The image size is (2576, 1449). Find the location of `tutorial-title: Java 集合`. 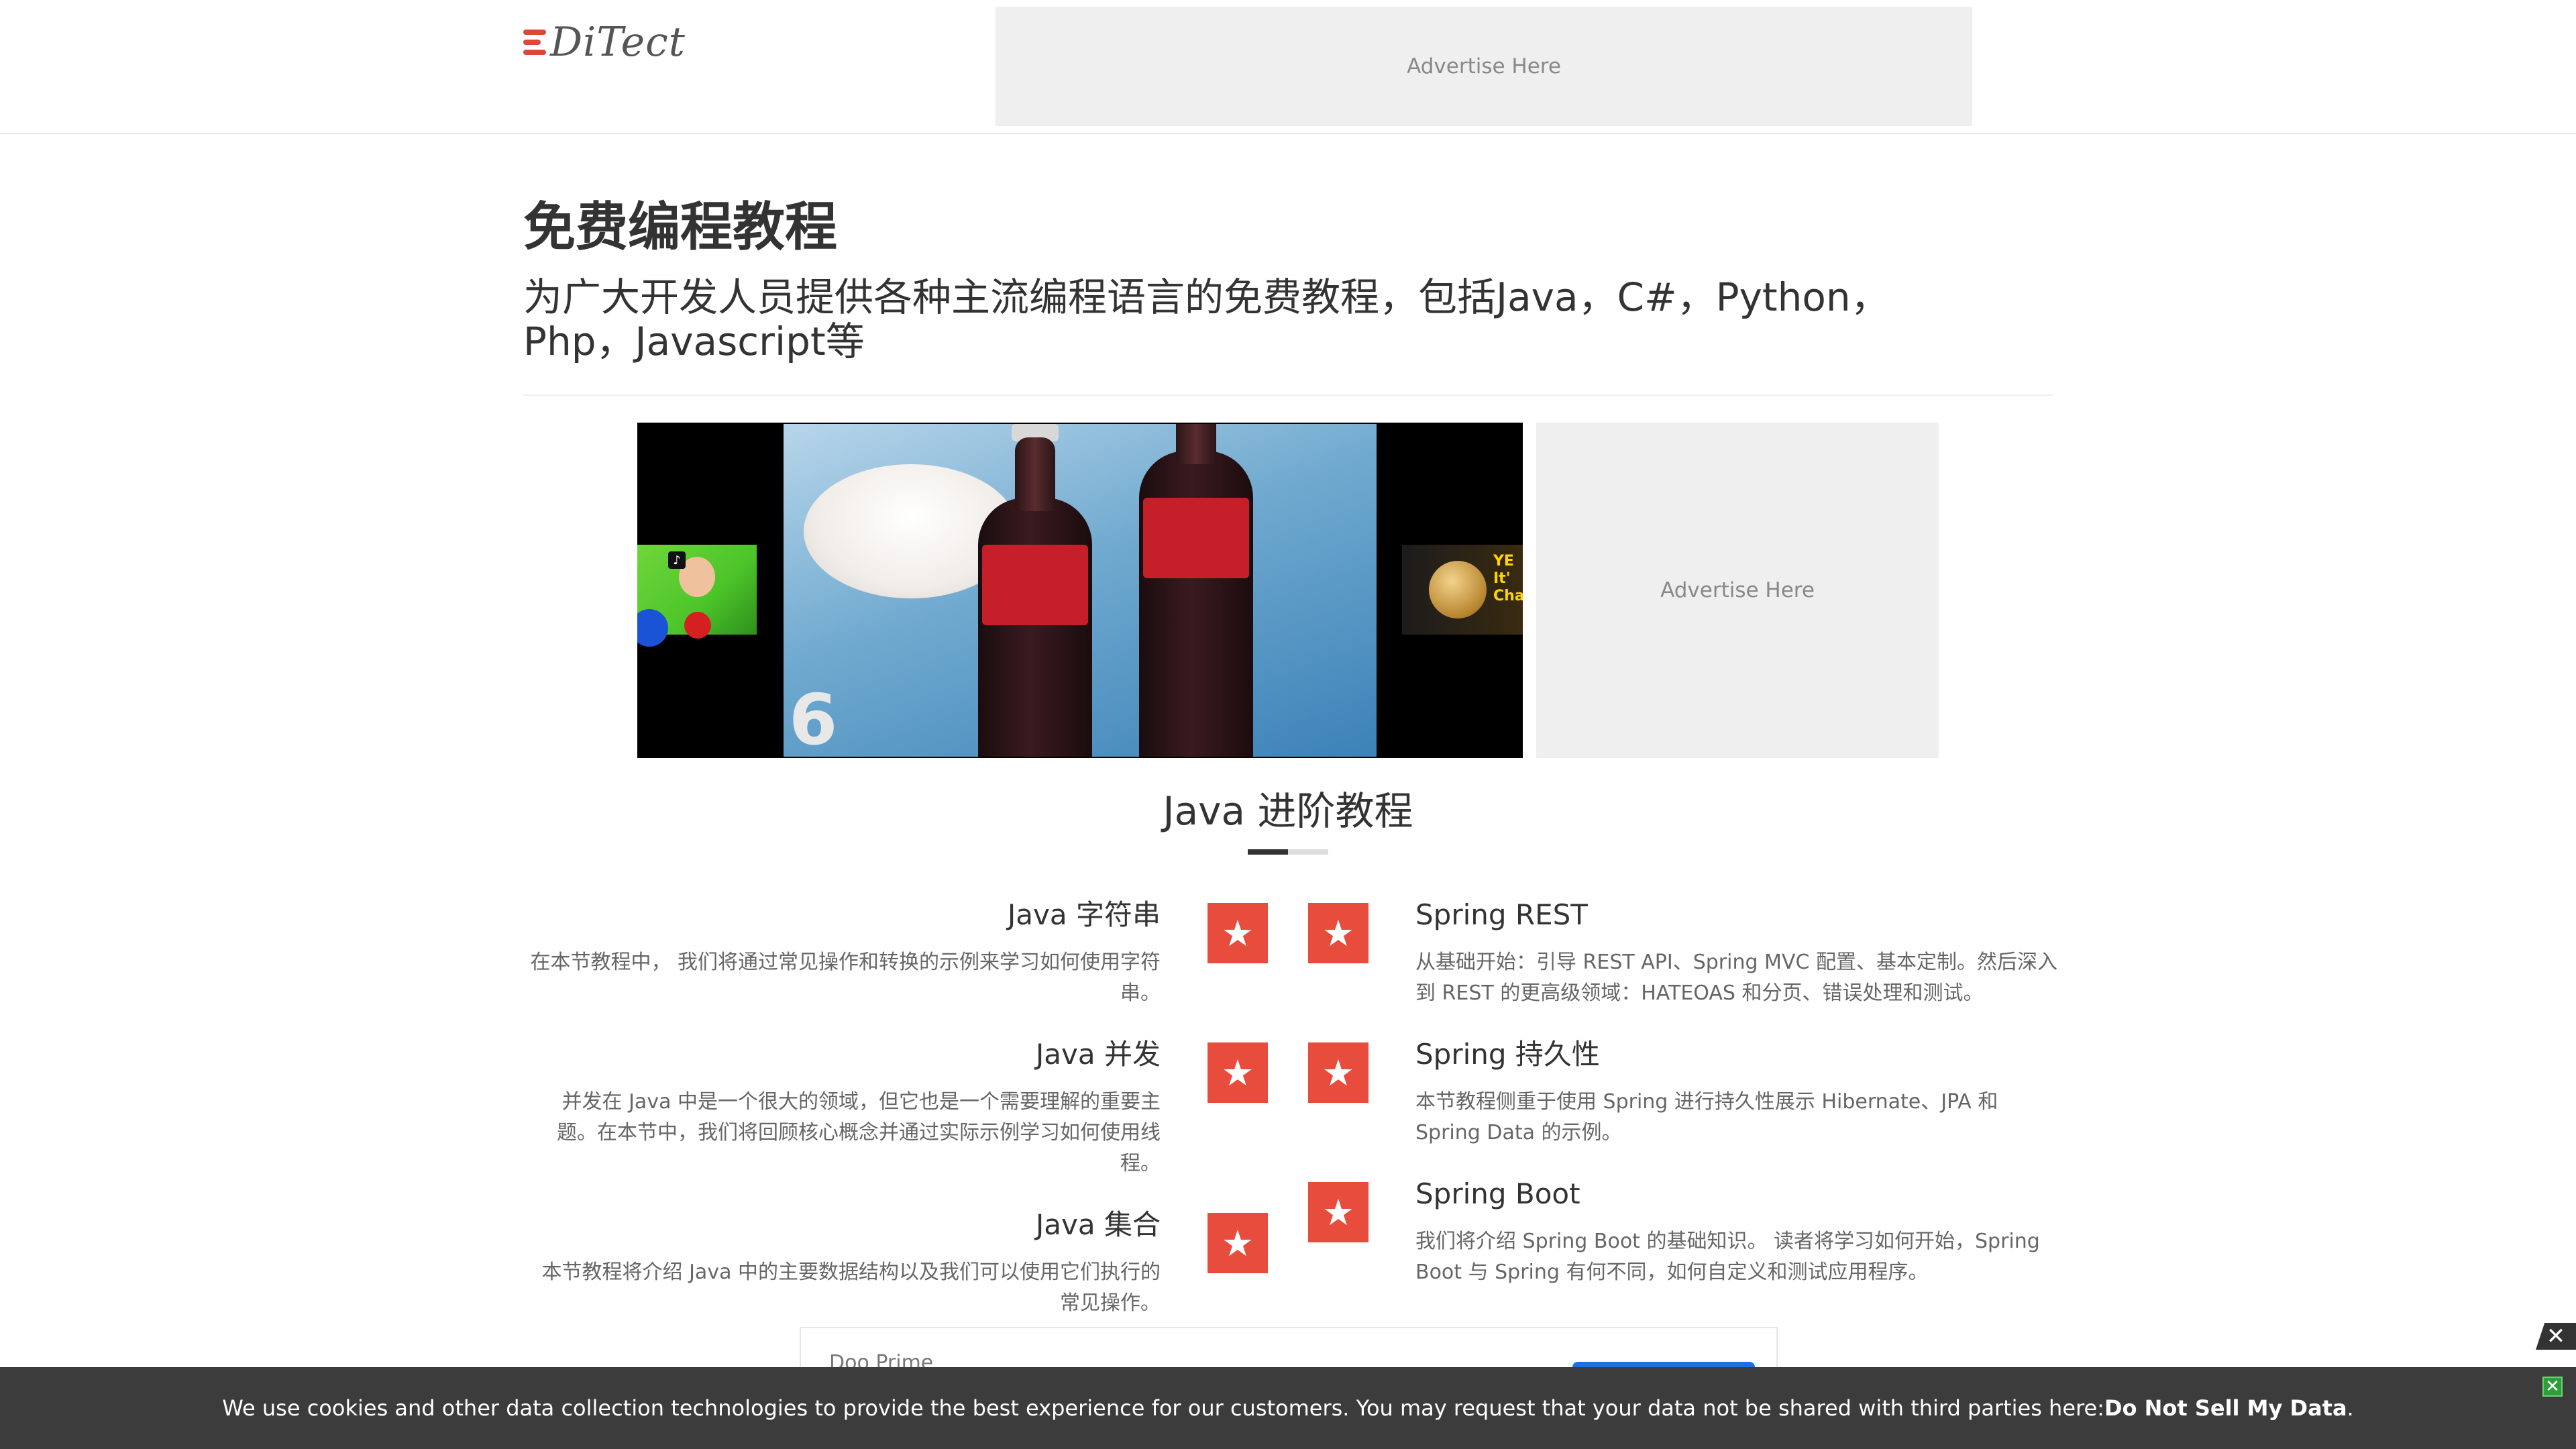

tutorial-title: Java 集合 is located at coordinates (842, 1225).